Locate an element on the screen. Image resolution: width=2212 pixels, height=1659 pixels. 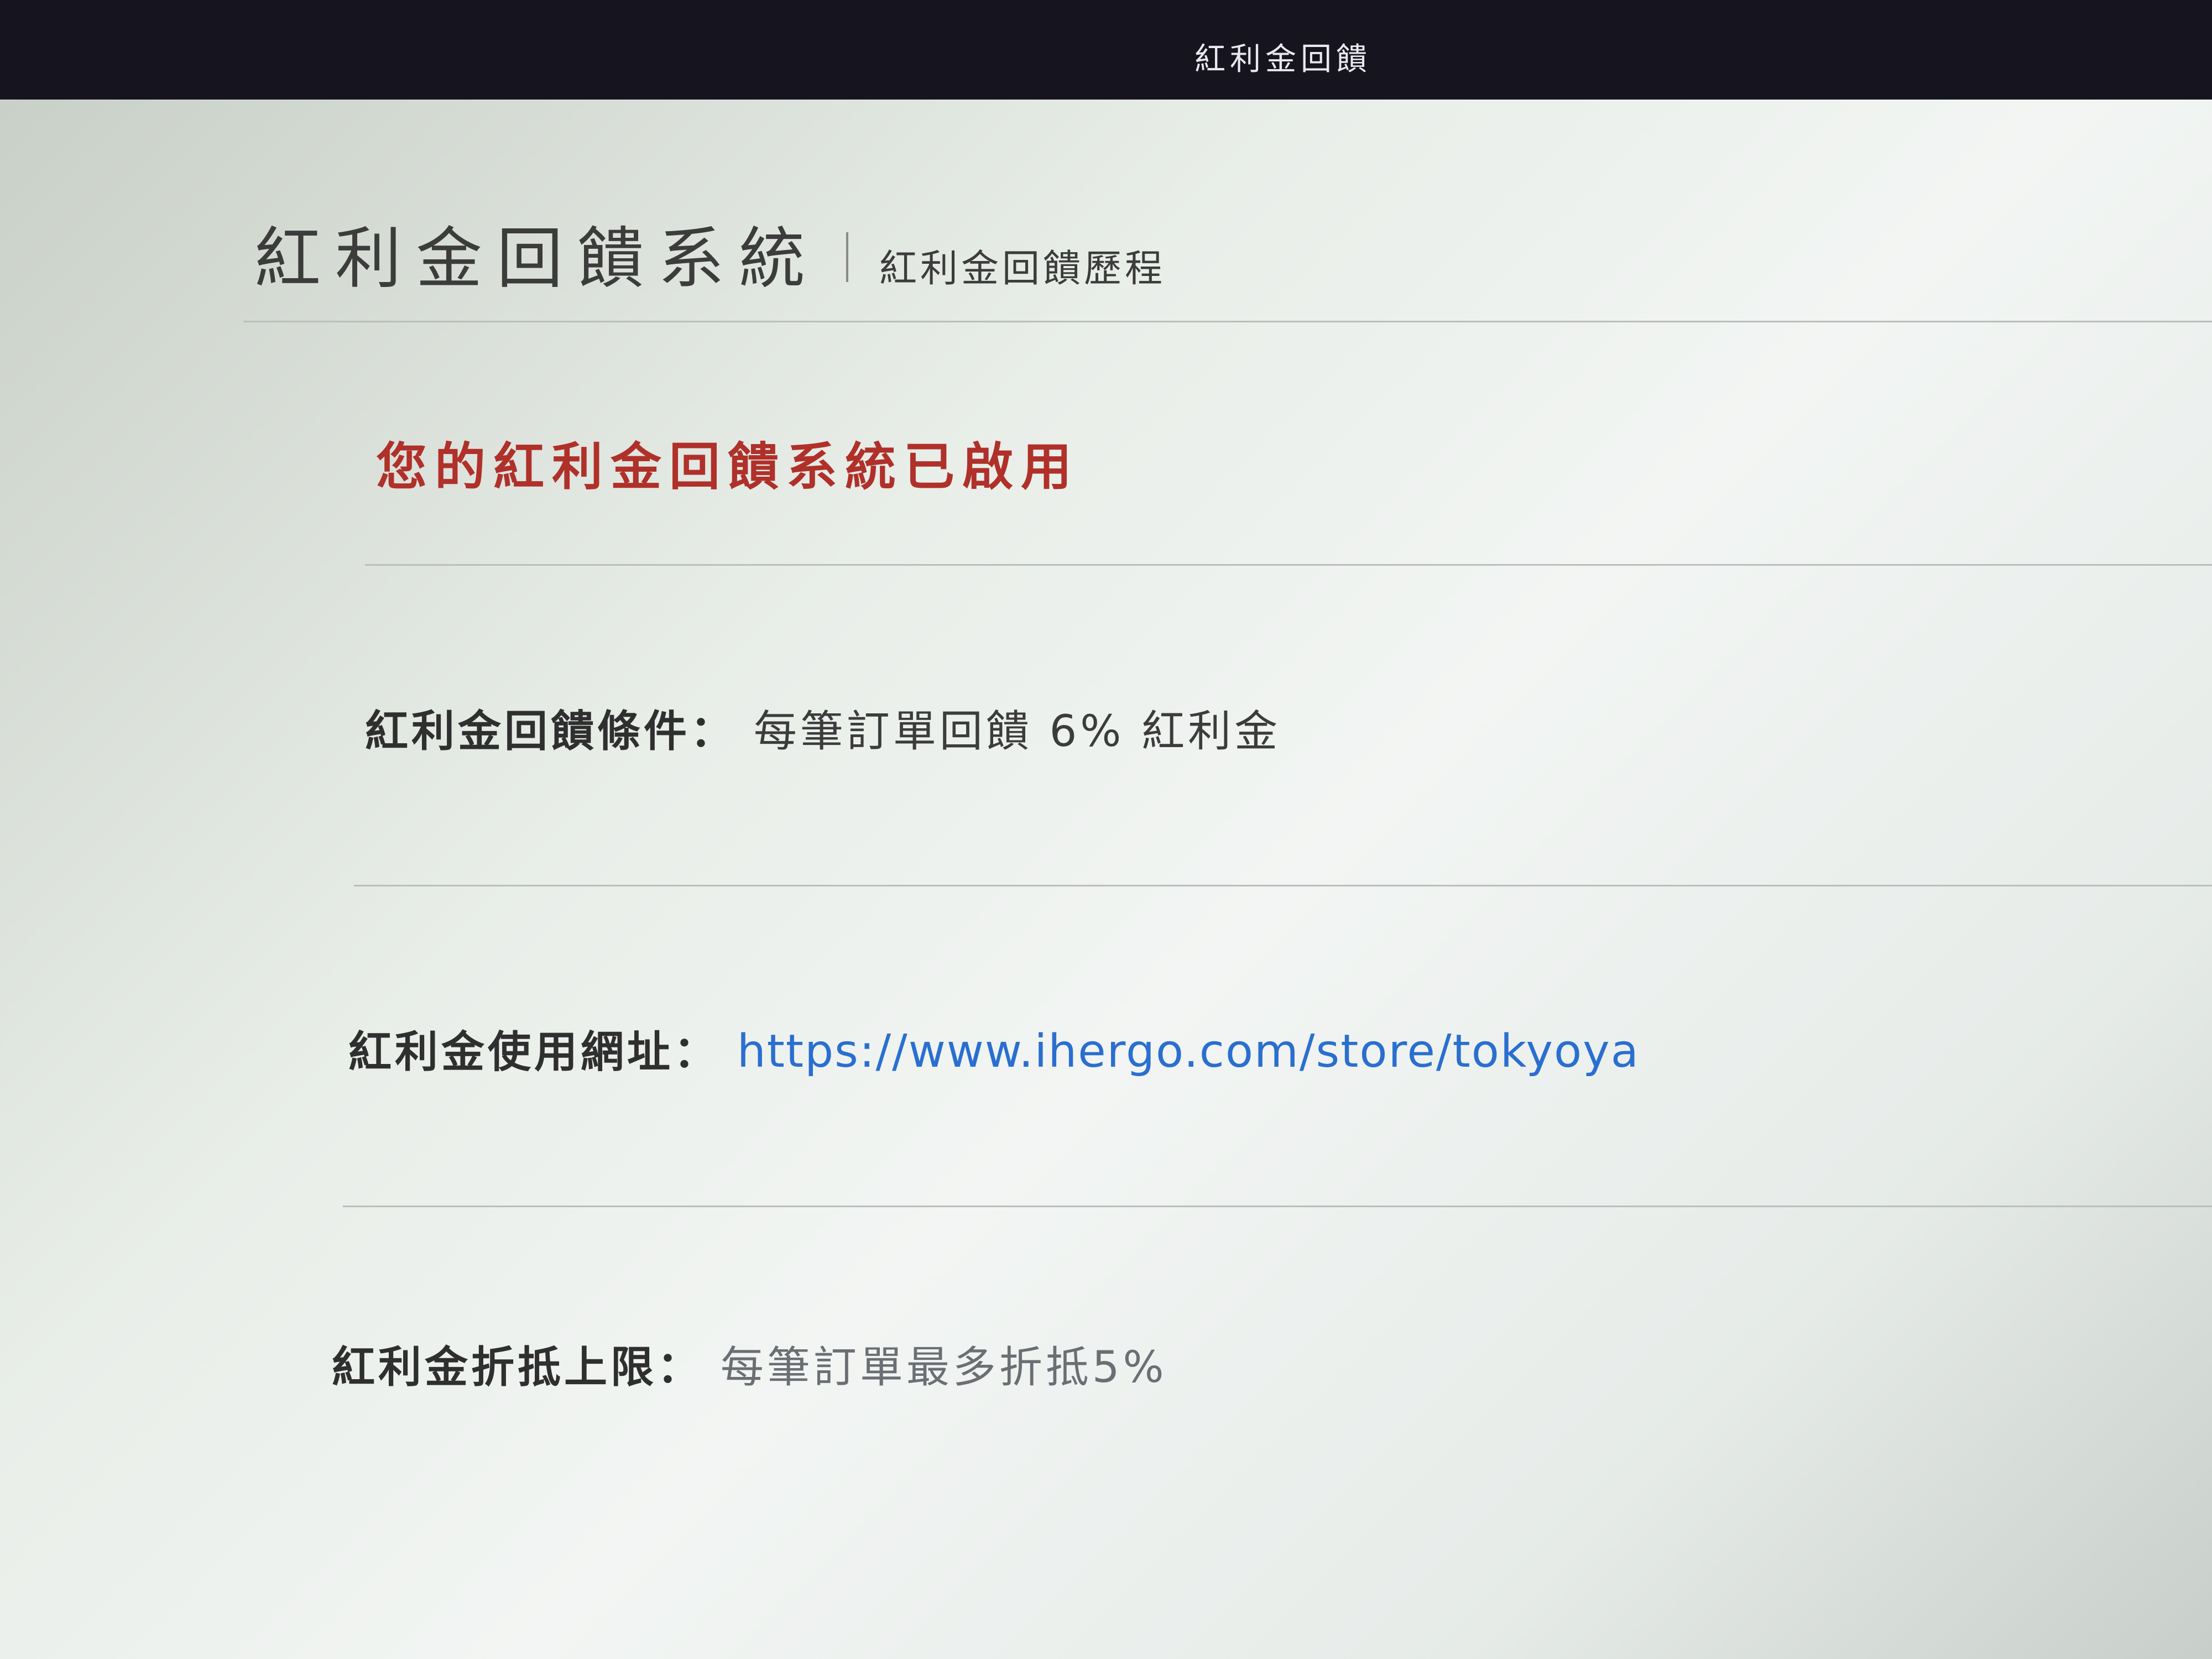
url-label: 紅利金使用網址： is located at coordinates (535, 1052).